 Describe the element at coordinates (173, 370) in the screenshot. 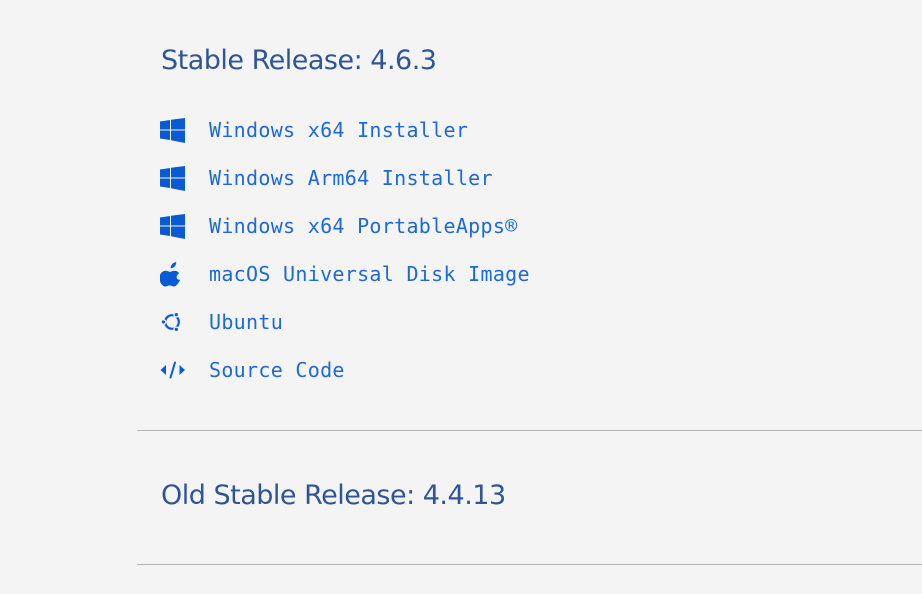

I see `code-icon` at that location.